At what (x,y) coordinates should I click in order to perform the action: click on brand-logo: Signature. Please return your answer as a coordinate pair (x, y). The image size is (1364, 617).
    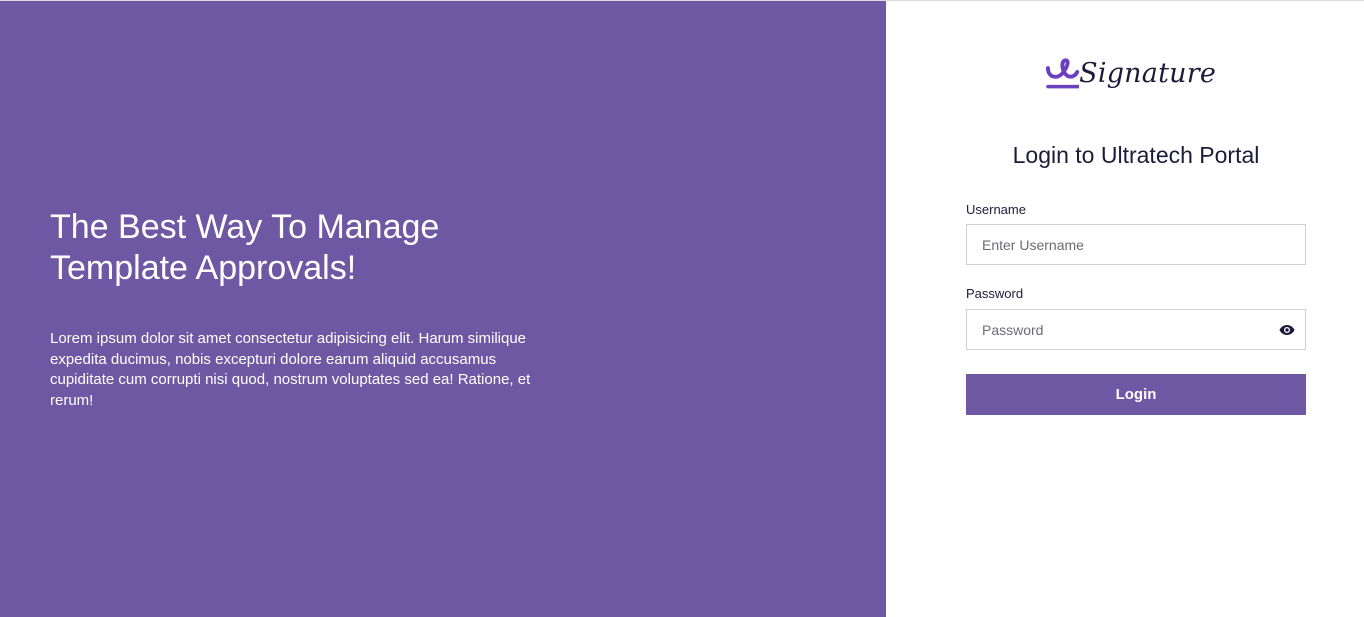
    Looking at the image, I should click on (1131, 72).